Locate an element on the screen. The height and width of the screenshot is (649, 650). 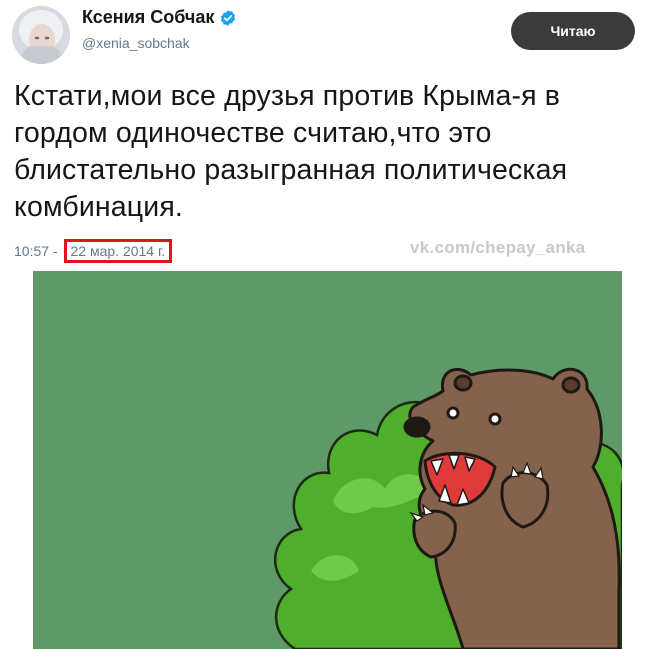
avatar-image is located at coordinates (41, 35).